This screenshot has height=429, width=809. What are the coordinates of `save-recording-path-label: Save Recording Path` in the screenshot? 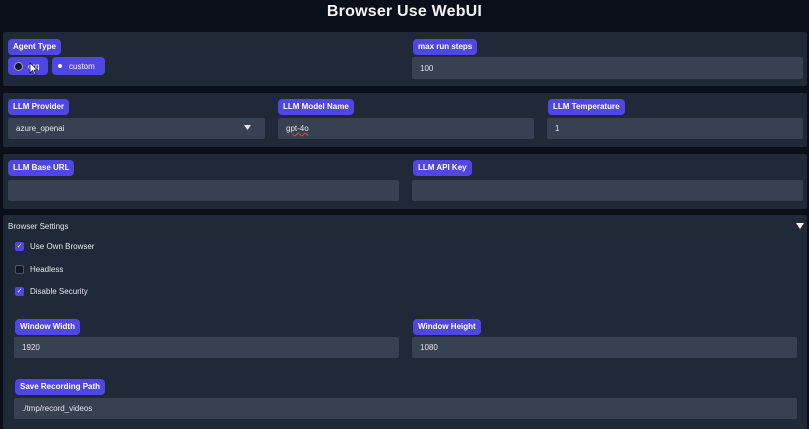 It's located at (60, 387).